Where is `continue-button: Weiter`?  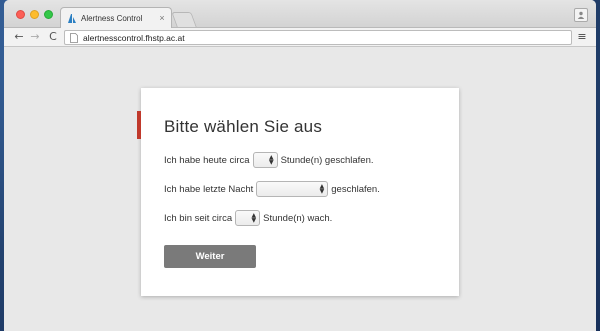
continue-button: Weiter is located at coordinates (210, 256).